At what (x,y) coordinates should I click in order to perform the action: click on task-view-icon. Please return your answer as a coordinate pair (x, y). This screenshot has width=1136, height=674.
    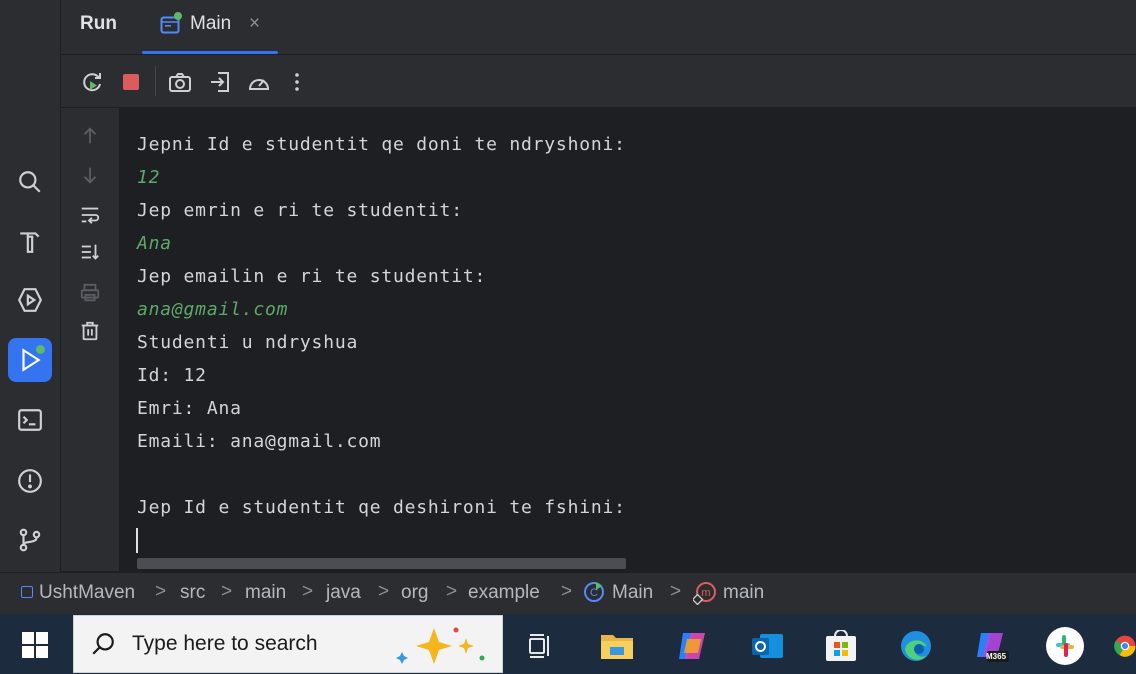
    Looking at the image, I should click on (540, 646).